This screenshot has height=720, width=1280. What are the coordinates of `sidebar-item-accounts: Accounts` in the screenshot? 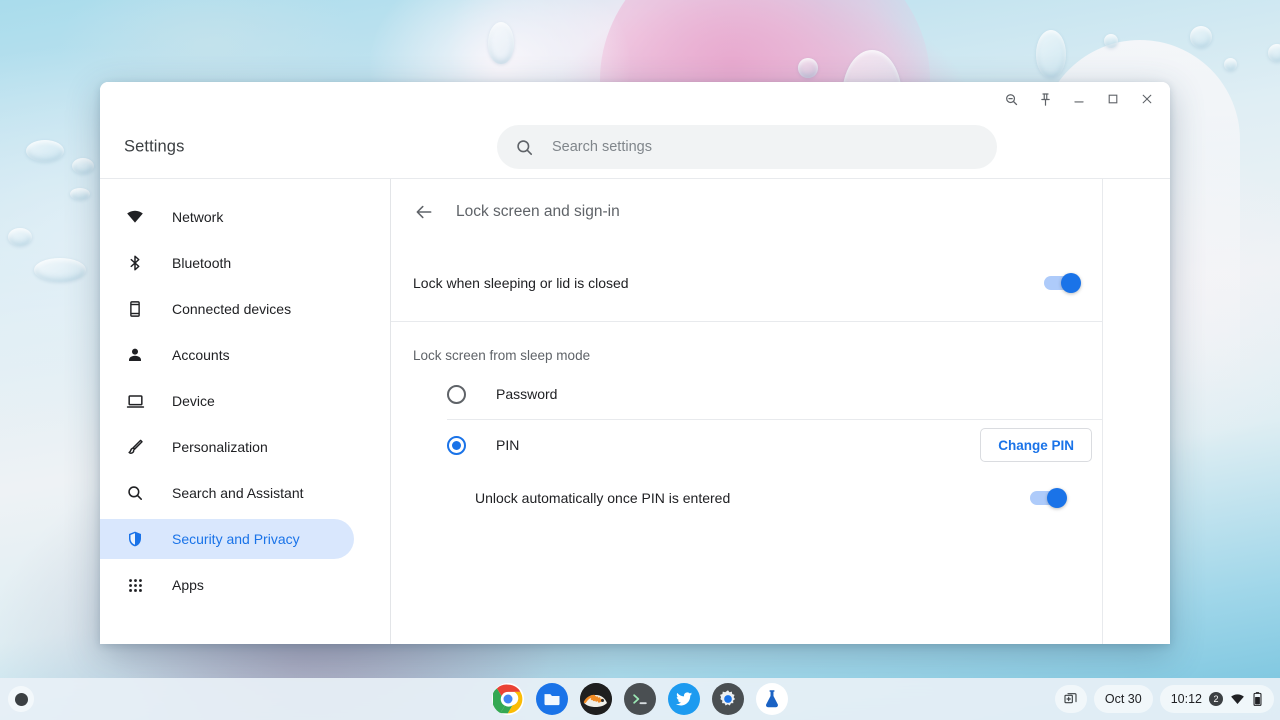 It's located at (227, 355).